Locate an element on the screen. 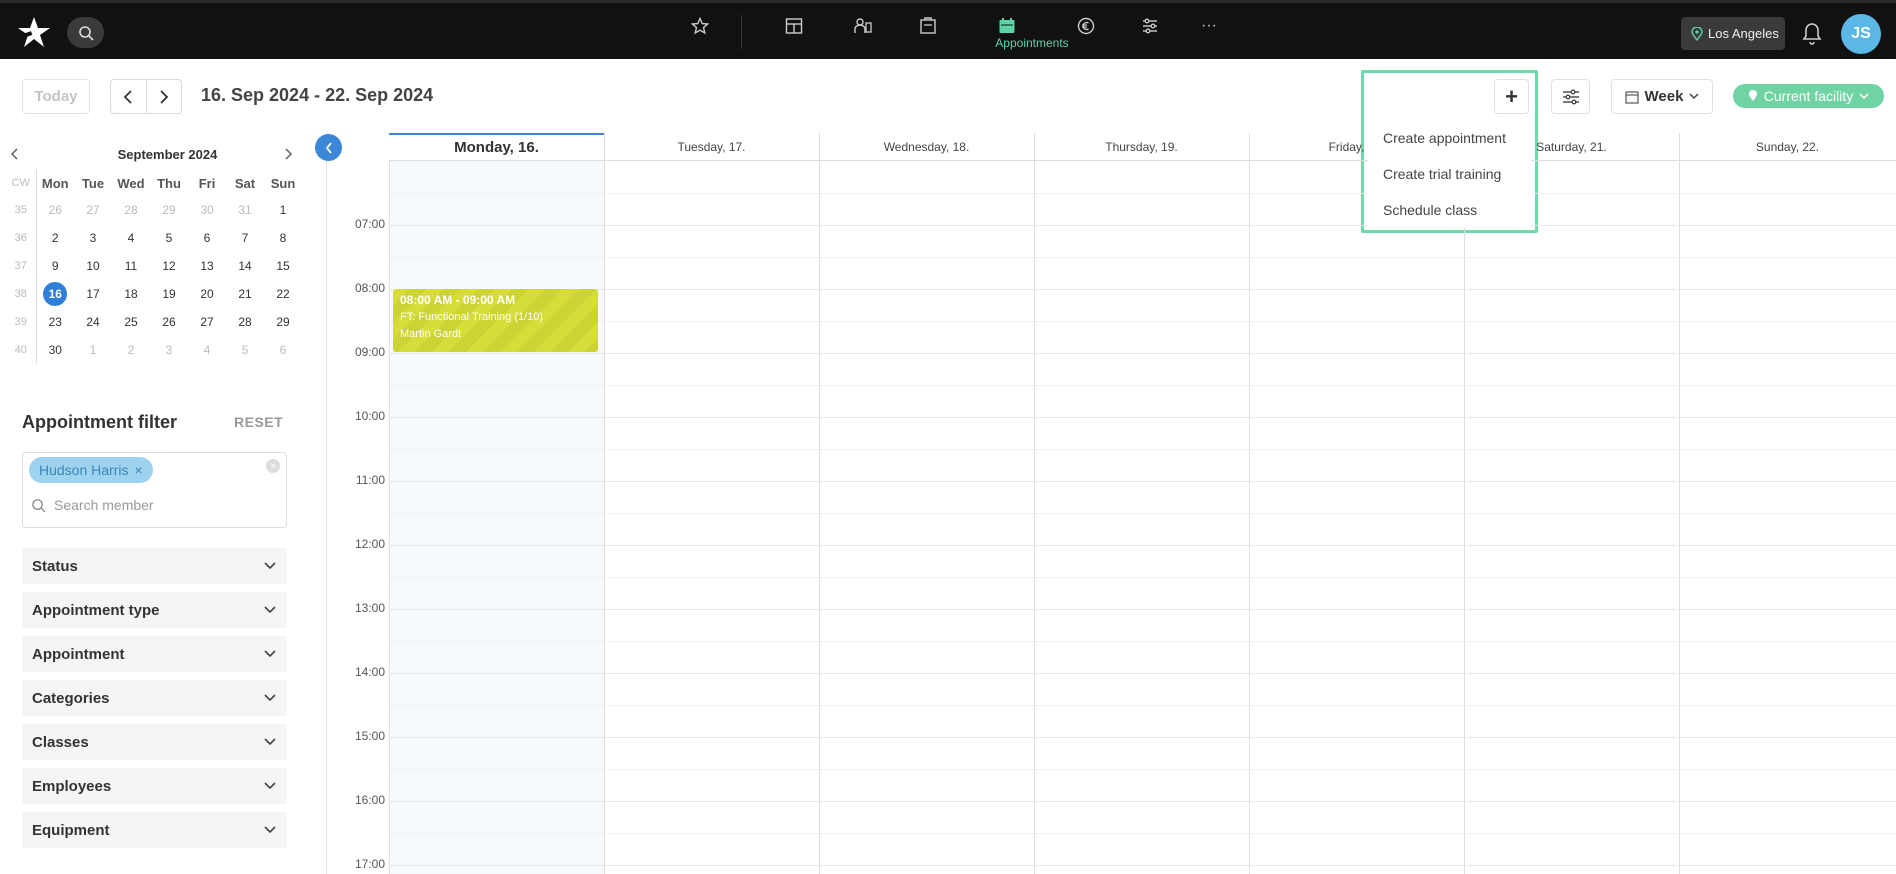  mini-cal-day: 23 is located at coordinates (55, 322).